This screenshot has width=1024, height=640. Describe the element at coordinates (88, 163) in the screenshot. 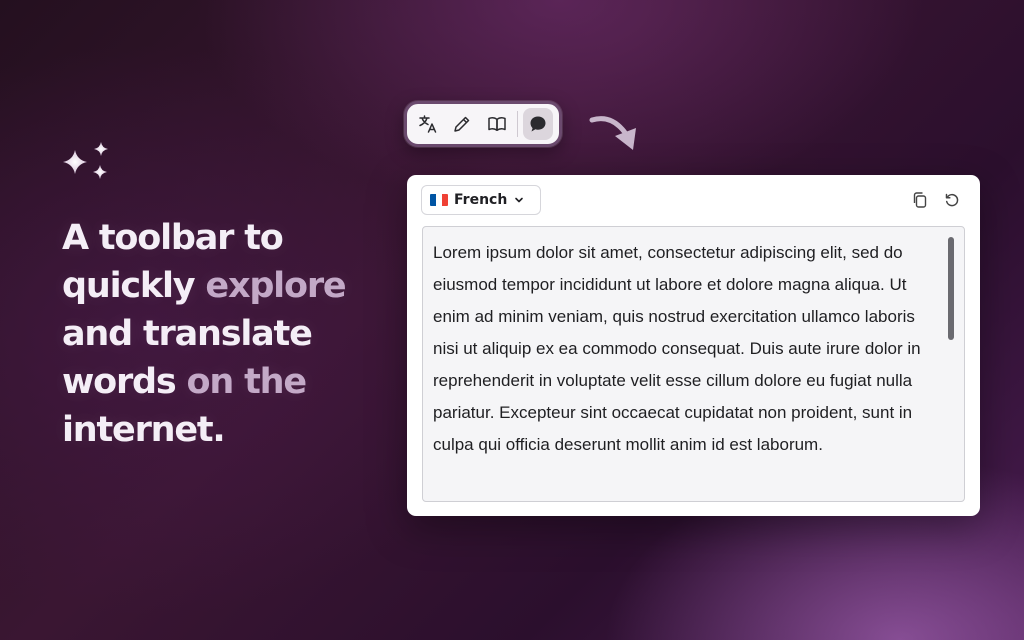

I see `sparkles-icon` at that location.